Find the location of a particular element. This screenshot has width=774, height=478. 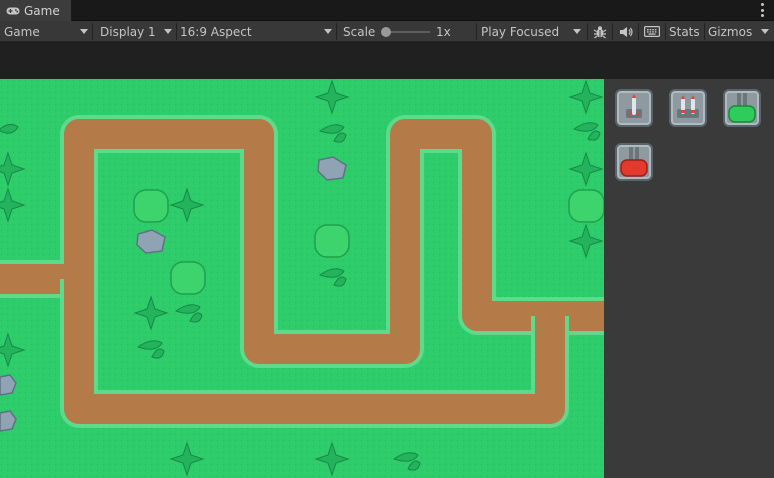

scale-label: Scale is located at coordinates (359, 31).